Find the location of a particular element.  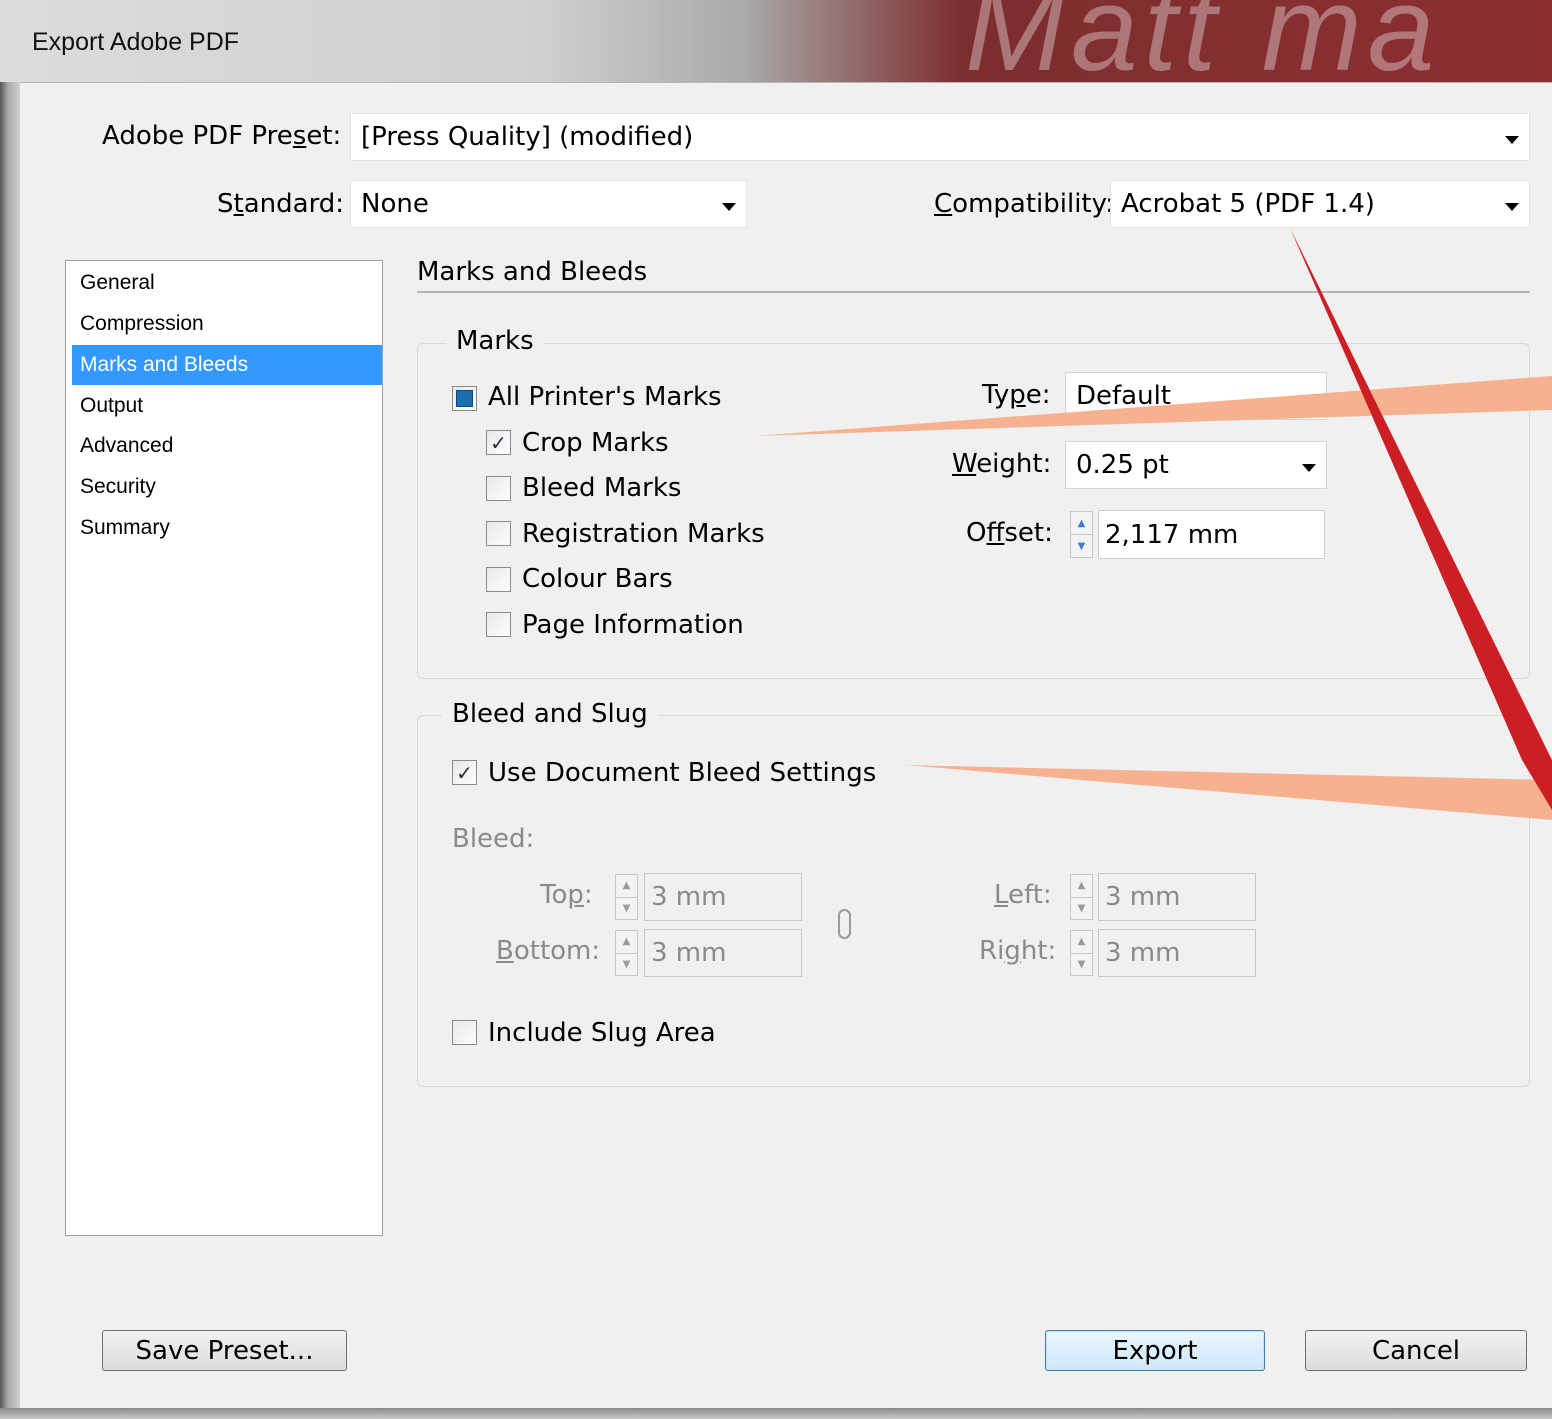

annotation-pointer-compatibility is located at coordinates (1421, 519).